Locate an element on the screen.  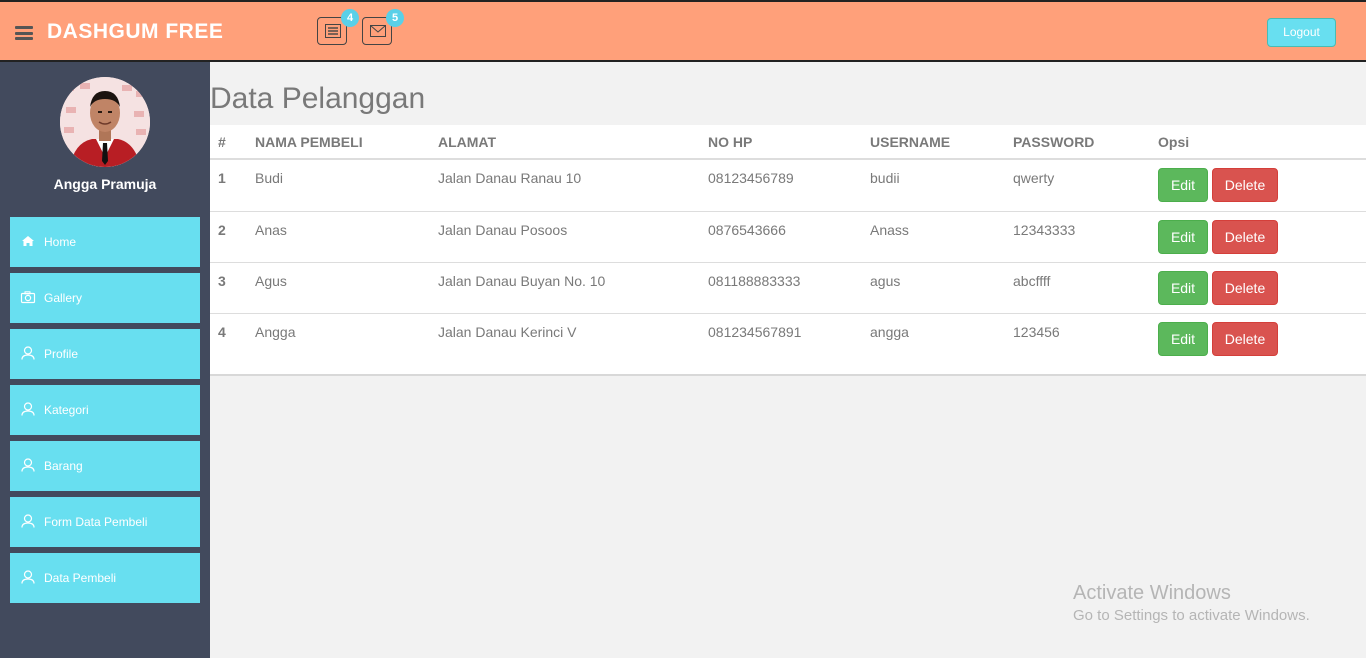
messages-button: 5 is located at coordinates (383, 27).